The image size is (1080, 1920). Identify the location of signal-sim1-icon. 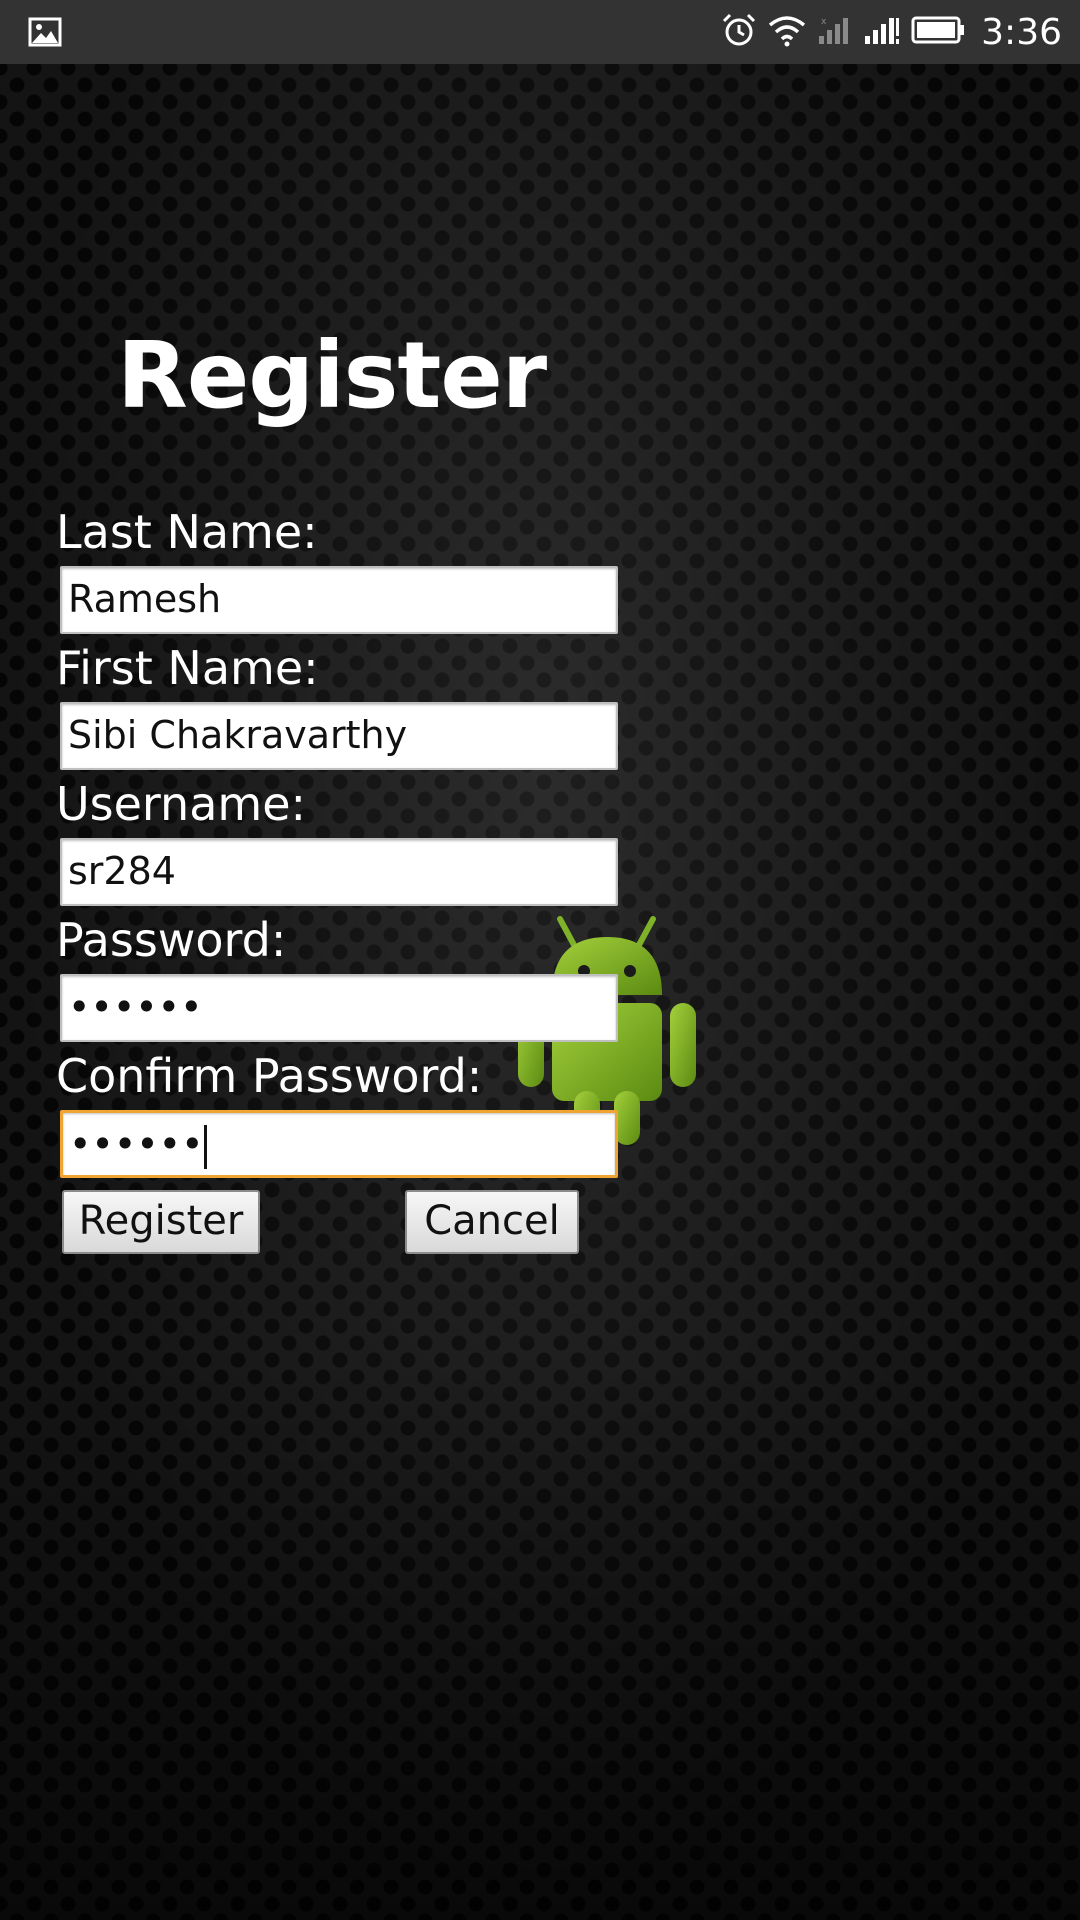
(882, 32).